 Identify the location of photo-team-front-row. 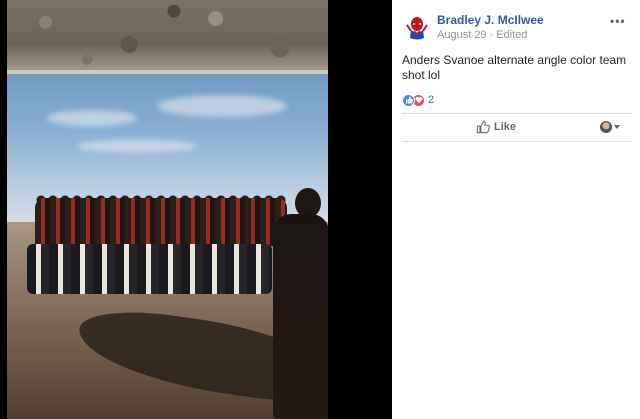
(149, 269).